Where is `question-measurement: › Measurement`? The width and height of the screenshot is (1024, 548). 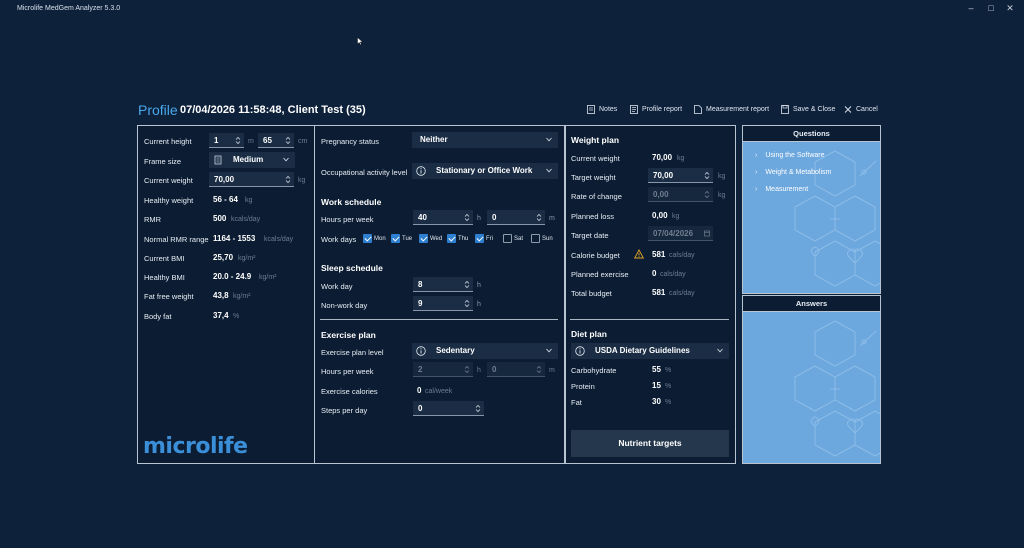 question-measurement: › Measurement is located at coordinates (781, 189).